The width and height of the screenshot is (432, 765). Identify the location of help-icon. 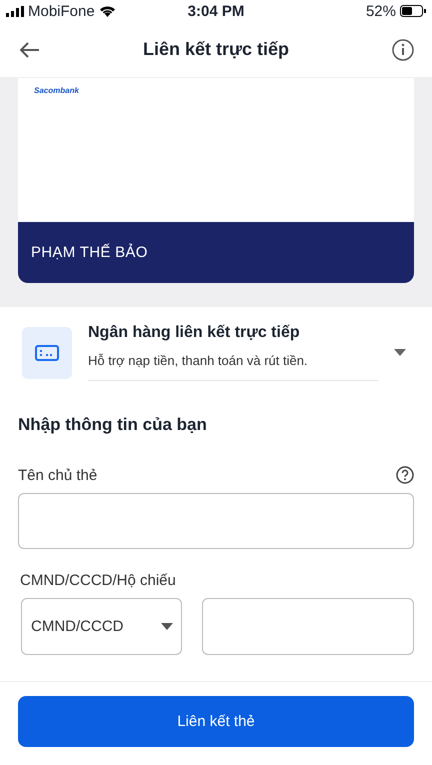
(405, 475).